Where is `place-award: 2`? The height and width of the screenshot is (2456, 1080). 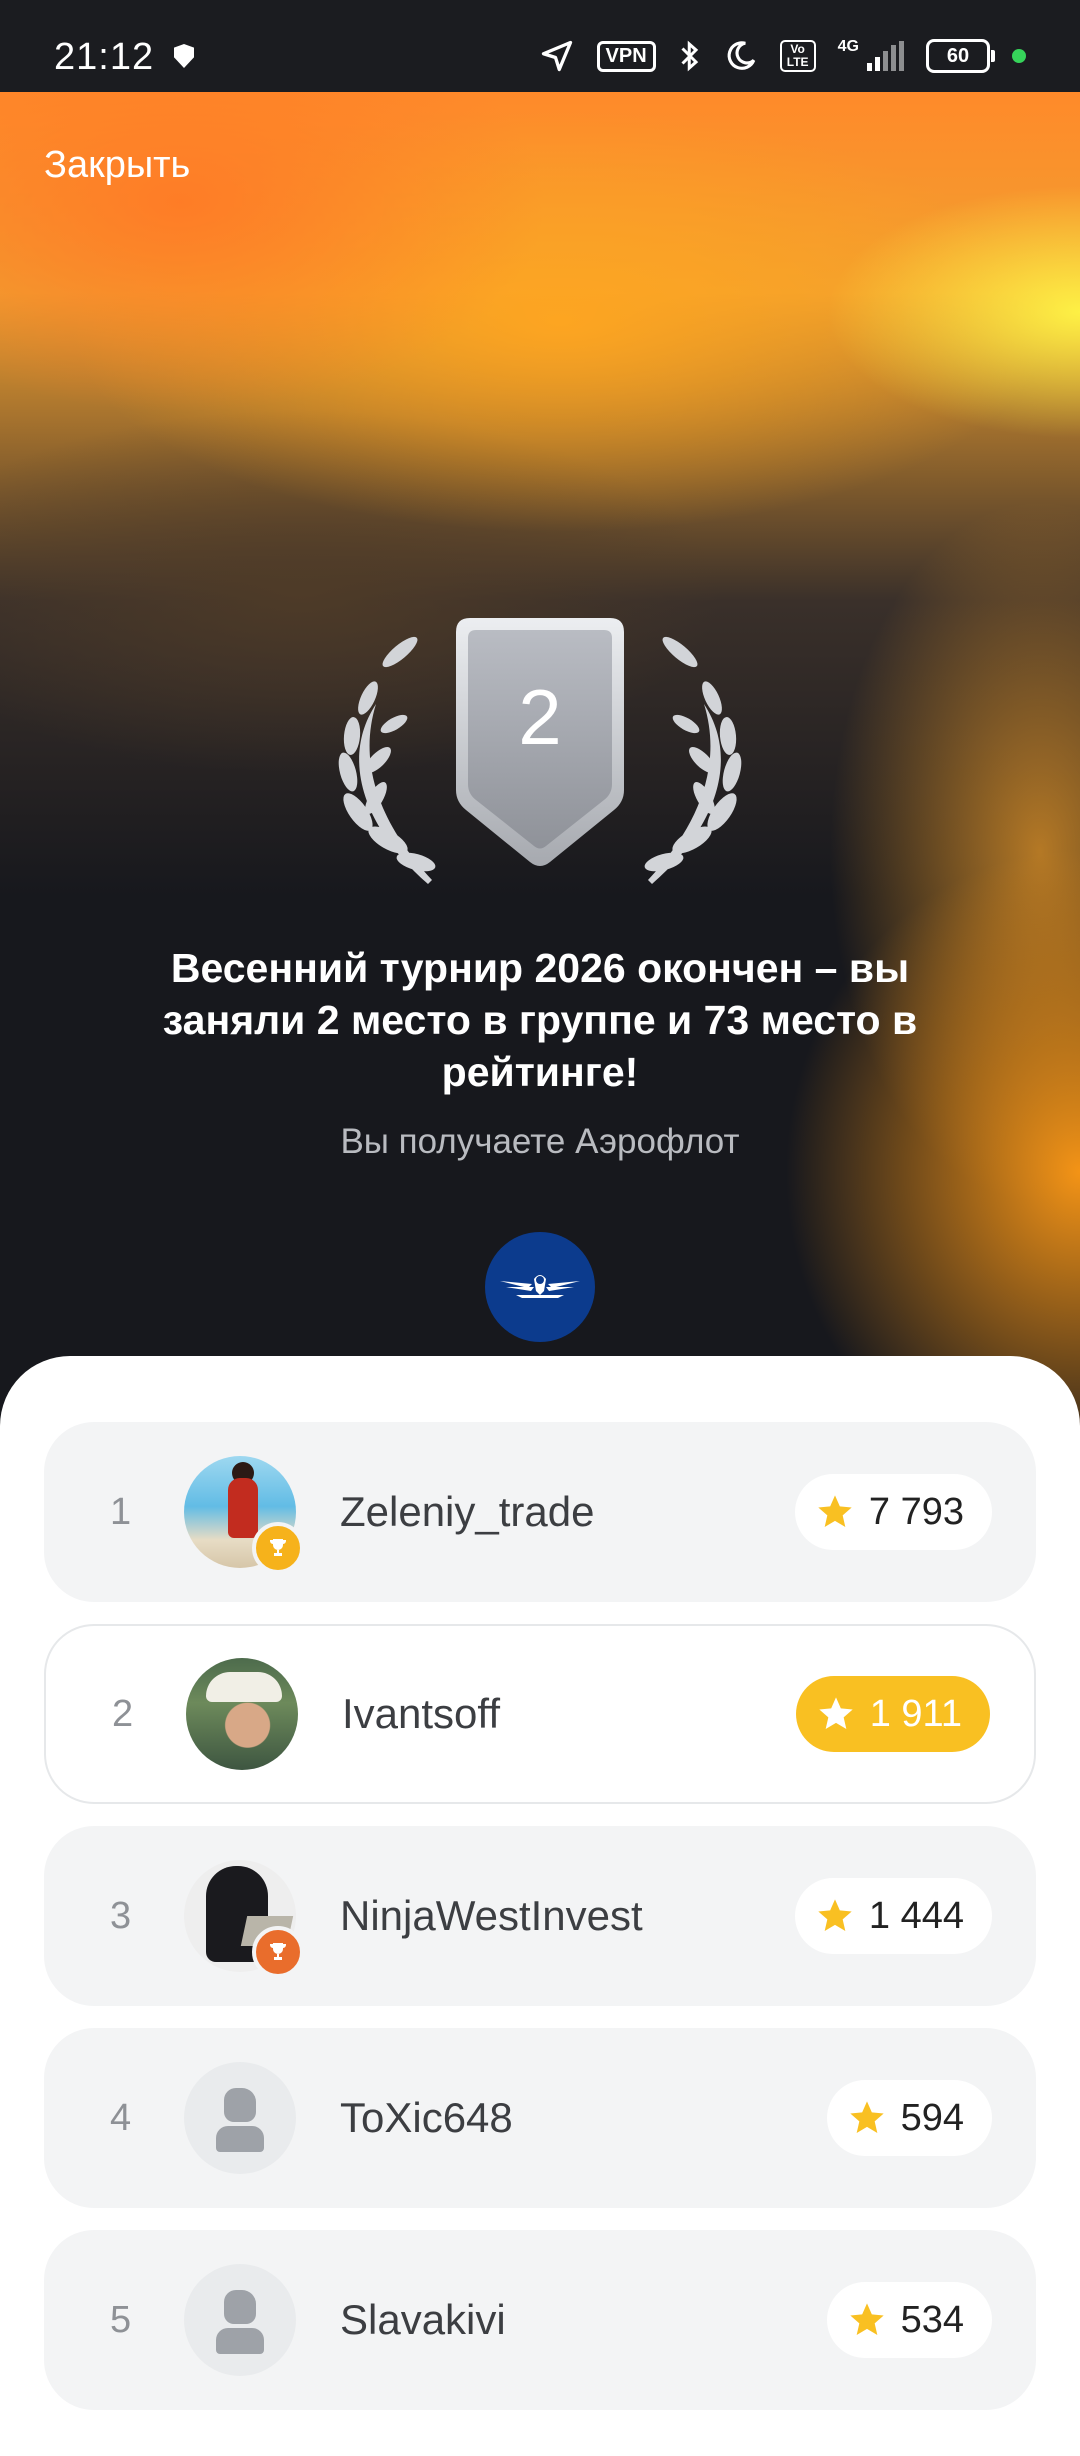 place-award: 2 is located at coordinates (540, 752).